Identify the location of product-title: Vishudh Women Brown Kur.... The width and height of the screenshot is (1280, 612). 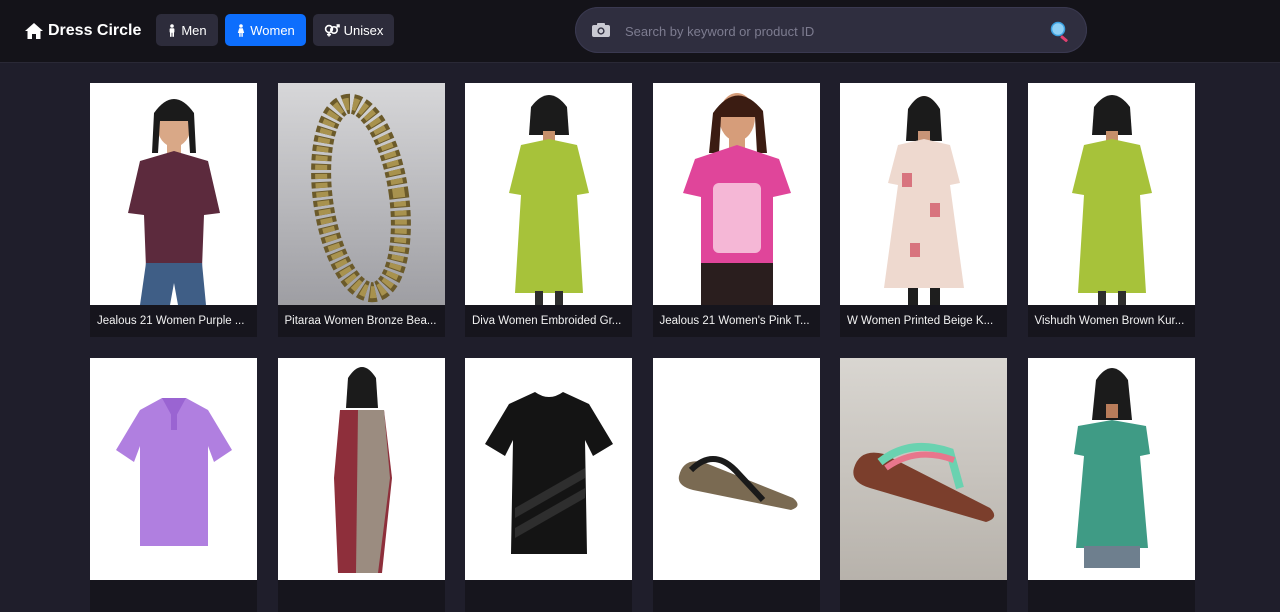
(1111, 321).